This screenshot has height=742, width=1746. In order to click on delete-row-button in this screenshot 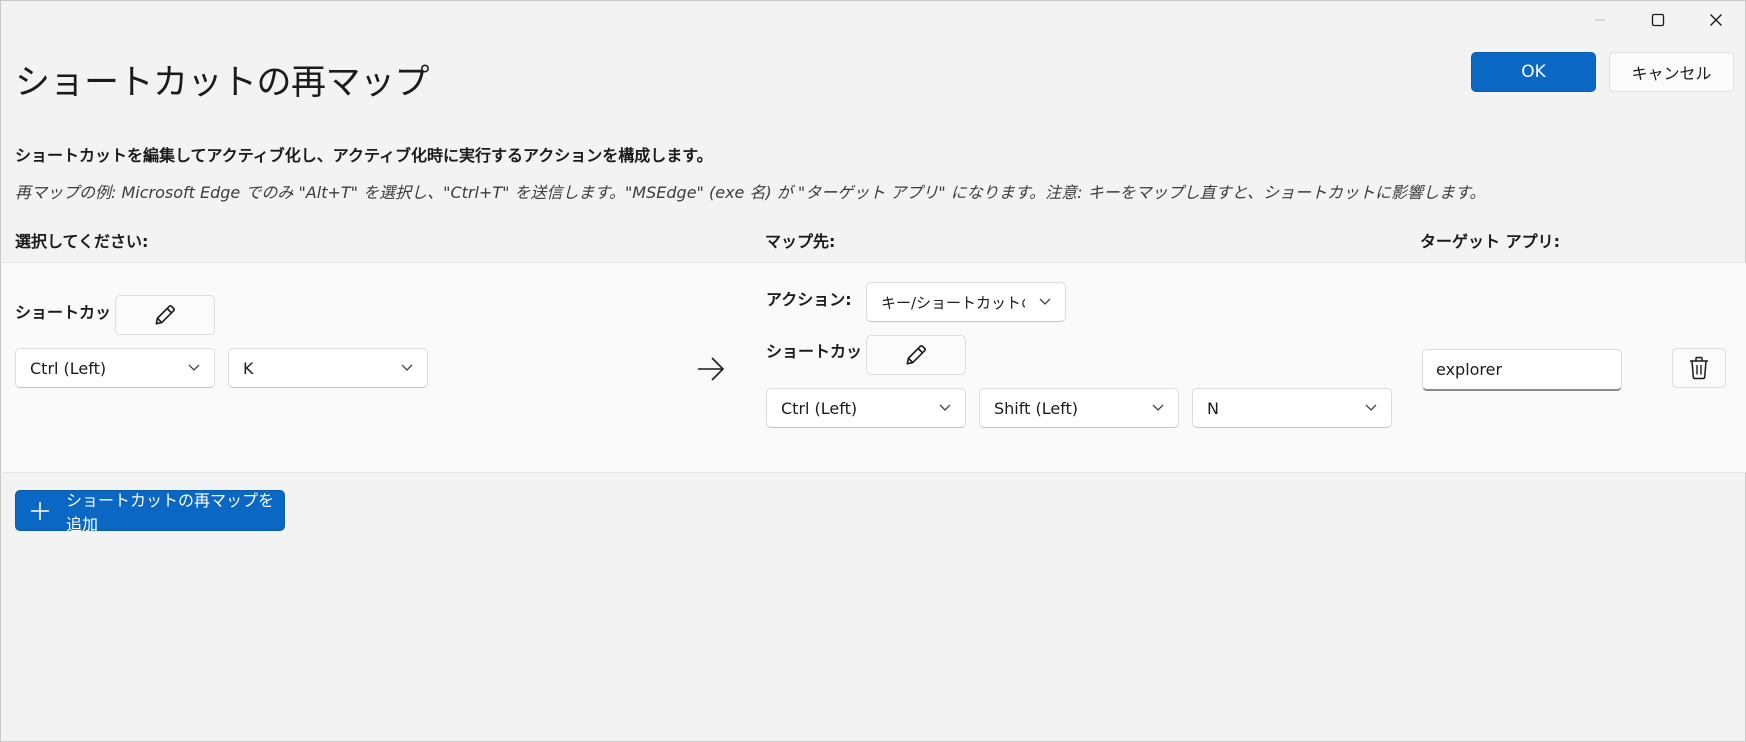, I will do `click(1699, 368)`.